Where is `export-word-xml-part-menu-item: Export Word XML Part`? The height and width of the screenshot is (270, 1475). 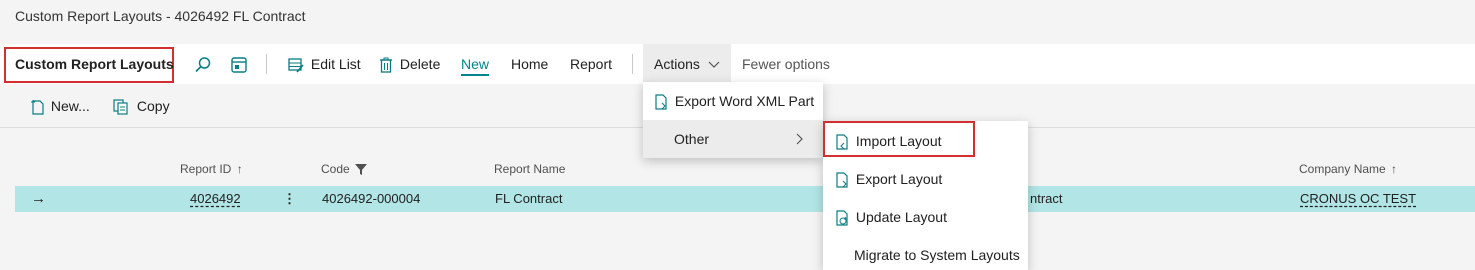 export-word-xml-part-menu-item: Export Word XML Part is located at coordinates (733, 101).